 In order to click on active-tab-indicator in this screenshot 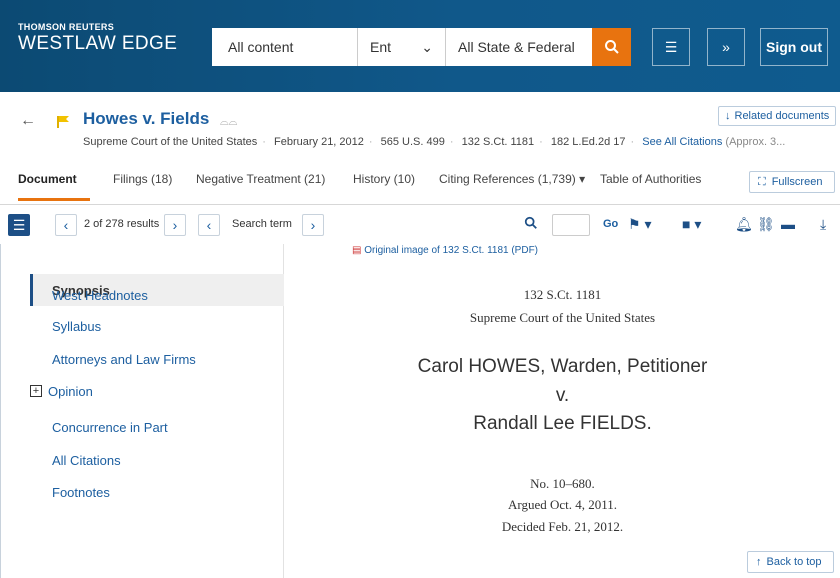, I will do `click(54, 199)`.